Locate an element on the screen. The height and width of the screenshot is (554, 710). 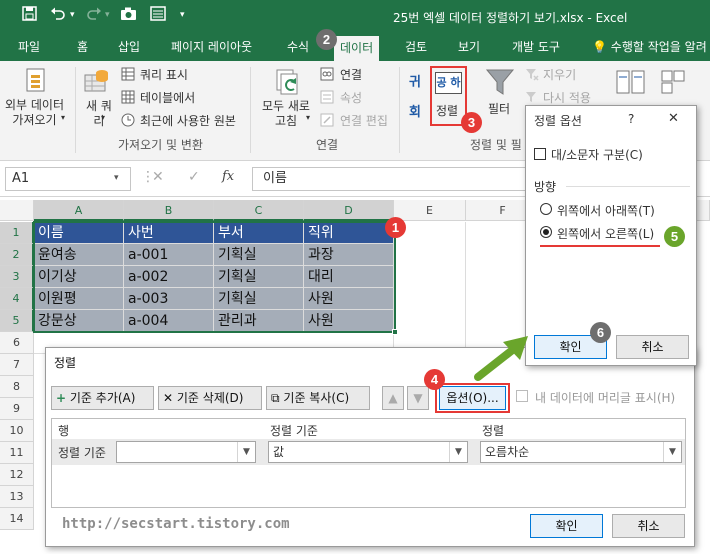
row-header-5: 5 is located at coordinates (17, 321).